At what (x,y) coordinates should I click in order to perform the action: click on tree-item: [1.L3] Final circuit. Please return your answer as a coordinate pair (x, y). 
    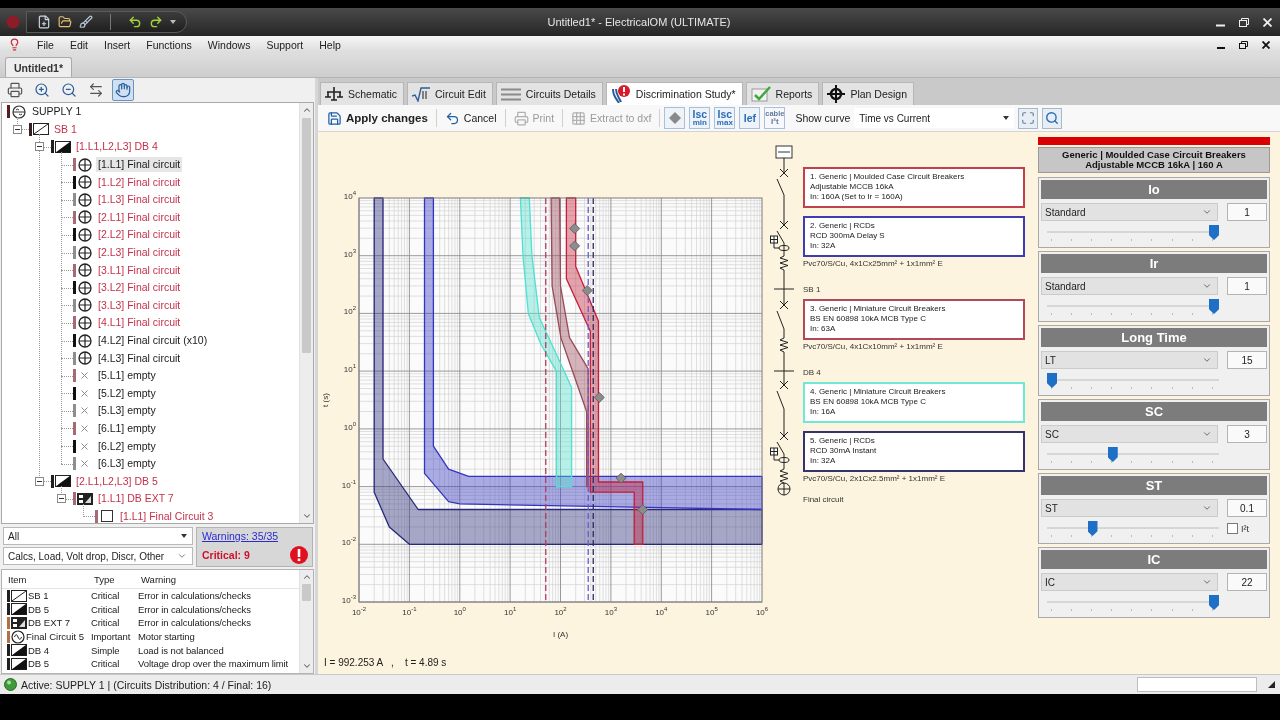
    Looking at the image, I should click on (139, 200).